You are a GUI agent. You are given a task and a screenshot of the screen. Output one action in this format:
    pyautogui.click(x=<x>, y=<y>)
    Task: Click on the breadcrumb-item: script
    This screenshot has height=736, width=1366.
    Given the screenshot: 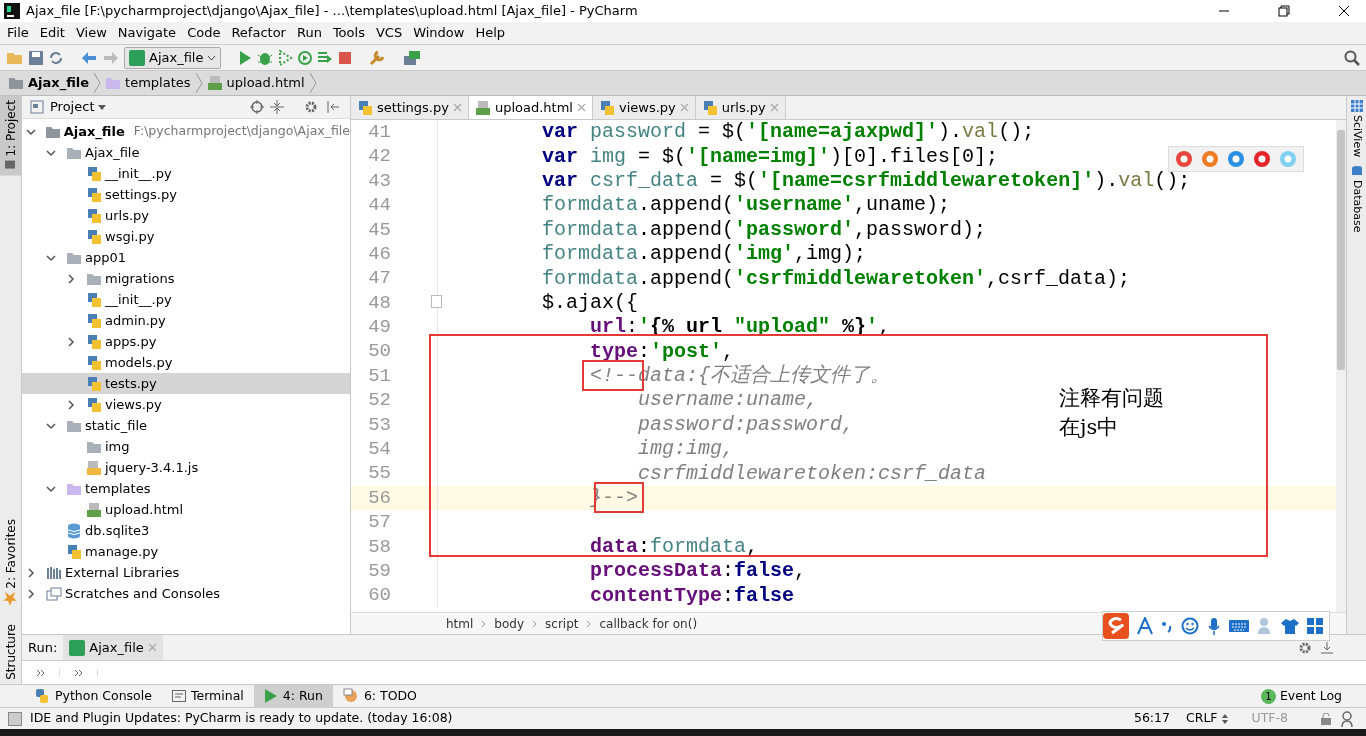 What is the action you would take?
    pyautogui.click(x=562, y=623)
    